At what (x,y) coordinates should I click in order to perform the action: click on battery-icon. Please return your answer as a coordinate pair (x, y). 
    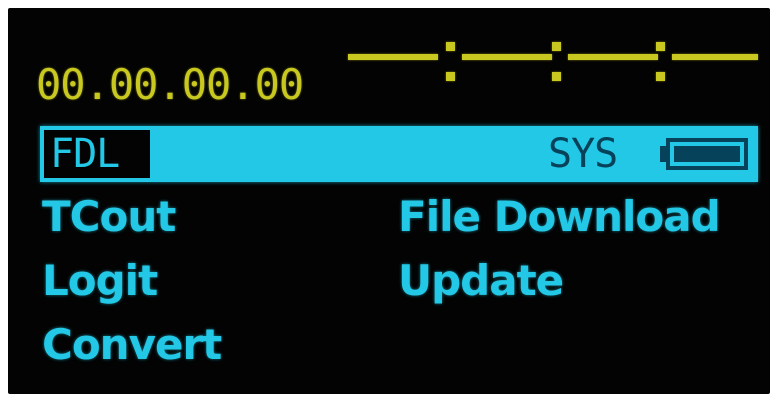
    Looking at the image, I should click on (707, 154).